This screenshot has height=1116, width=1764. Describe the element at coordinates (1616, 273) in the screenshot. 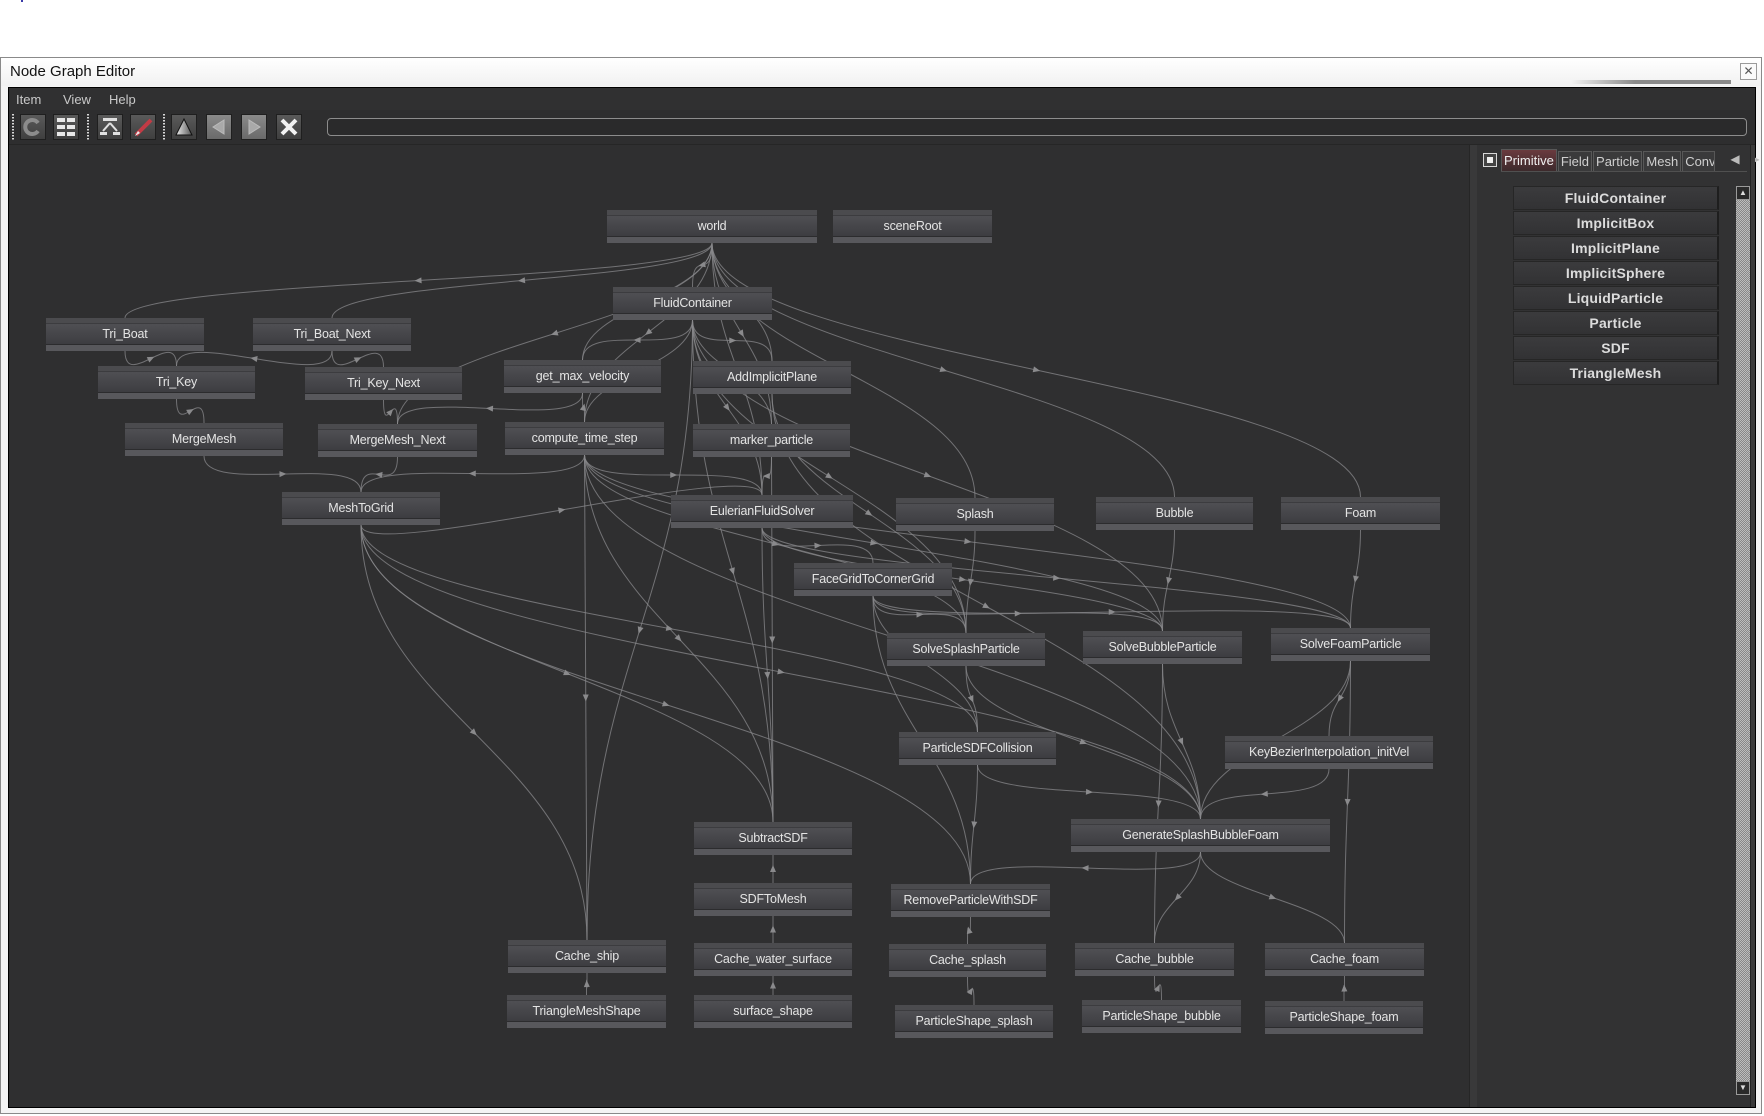

I see `primitive-implicitsphere: ImplicitSphere` at that location.